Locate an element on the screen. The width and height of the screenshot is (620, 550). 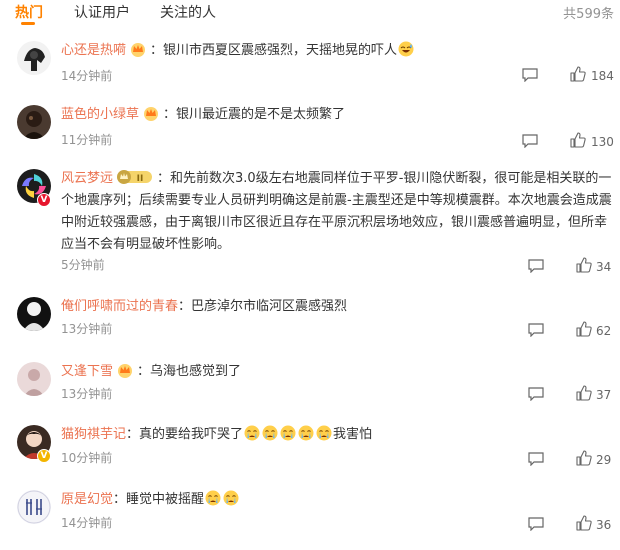
username: 猫狗祺芋记 is located at coordinates (93, 434).